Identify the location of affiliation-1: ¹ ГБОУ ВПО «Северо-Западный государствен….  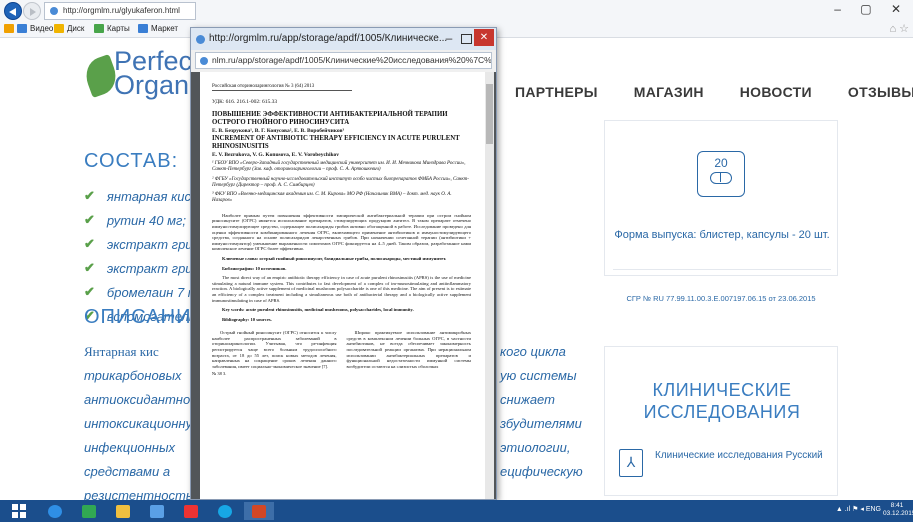
(339, 167).